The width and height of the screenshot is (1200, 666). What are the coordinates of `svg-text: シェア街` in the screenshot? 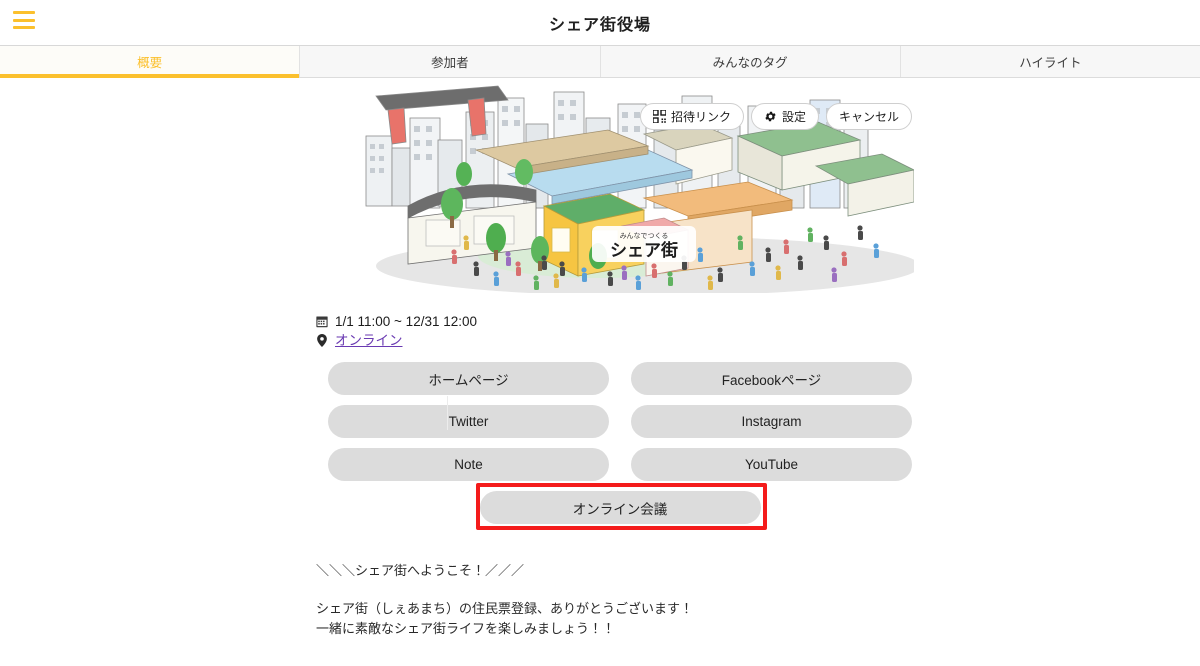 It's located at (644, 250).